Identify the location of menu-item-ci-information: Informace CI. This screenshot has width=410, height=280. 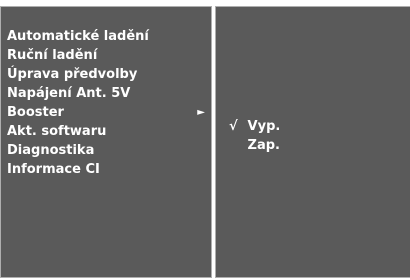
(109, 169).